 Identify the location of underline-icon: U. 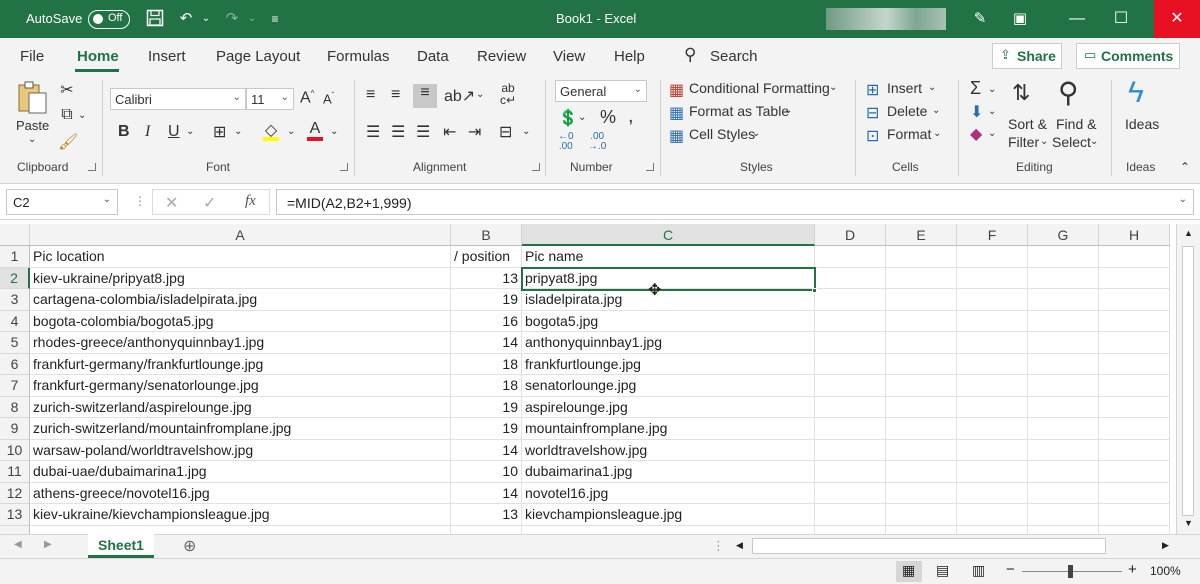
(174, 132).